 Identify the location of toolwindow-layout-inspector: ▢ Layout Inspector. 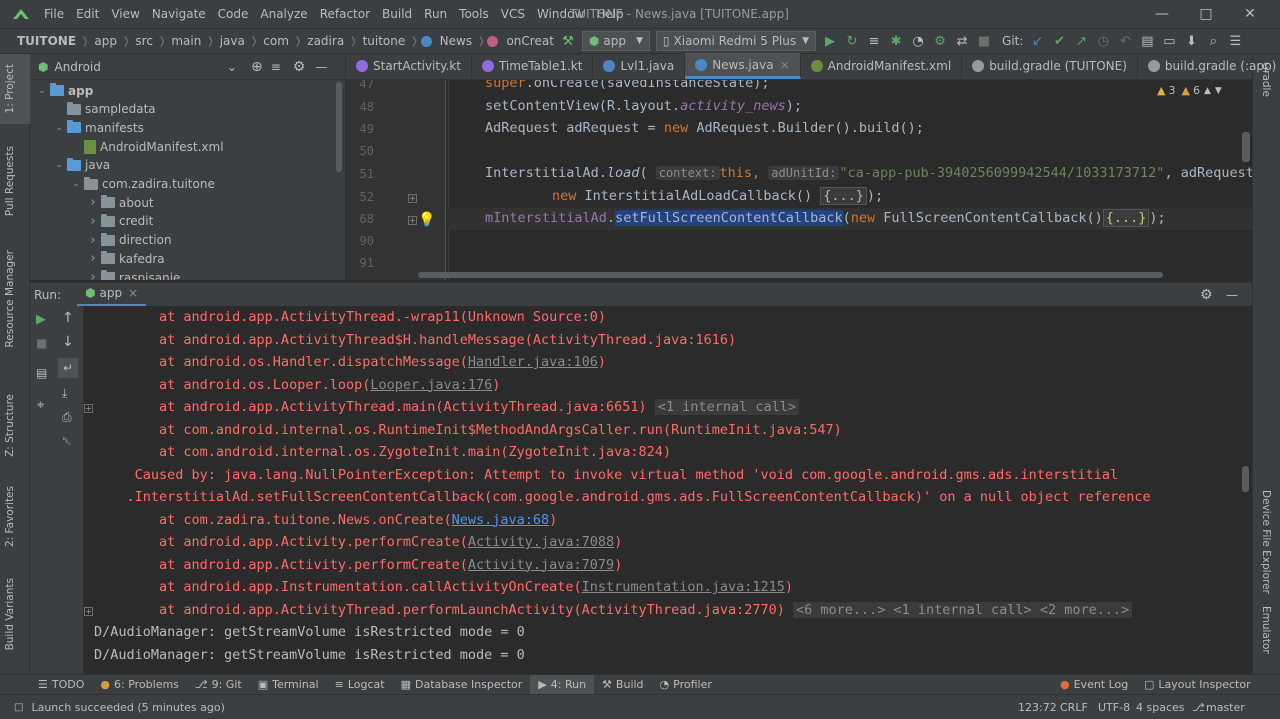
(1197, 684).